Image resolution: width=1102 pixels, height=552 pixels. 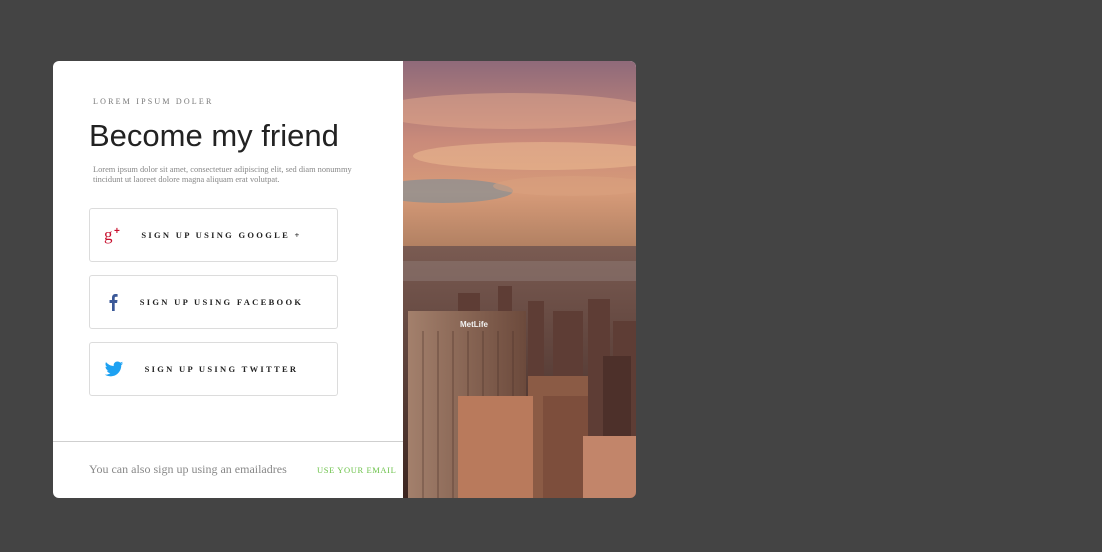 What do you see at coordinates (188, 469) in the screenshot?
I see `footer-text: You can also sign up using an emailadres` at bounding box center [188, 469].